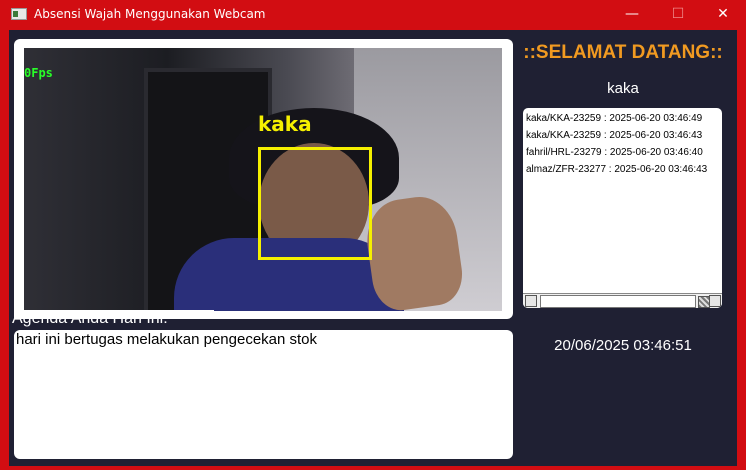  Describe the element at coordinates (618, 301) in the screenshot. I see `scrollbar-track` at that location.